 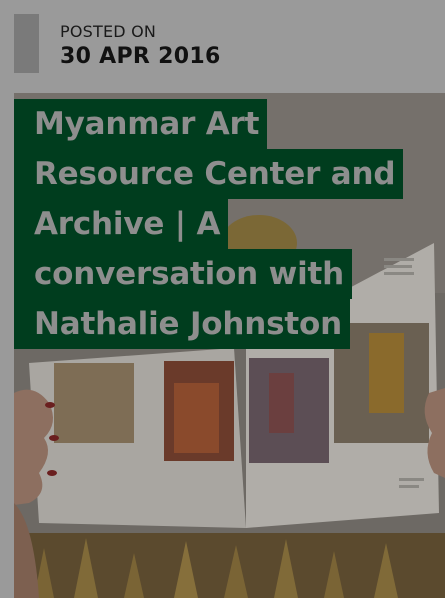 What do you see at coordinates (209, 174) in the screenshot?
I see `post-title-line: Resource Center and` at bounding box center [209, 174].